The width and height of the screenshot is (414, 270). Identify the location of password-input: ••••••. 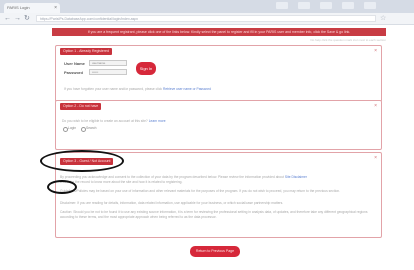
(108, 72).